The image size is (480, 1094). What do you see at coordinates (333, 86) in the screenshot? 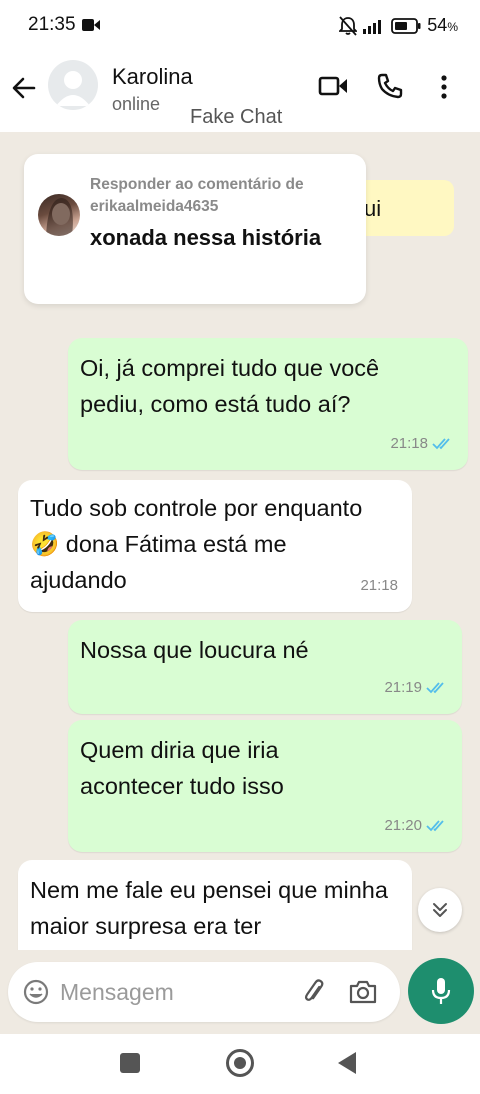
I see `video-call-icon` at bounding box center [333, 86].